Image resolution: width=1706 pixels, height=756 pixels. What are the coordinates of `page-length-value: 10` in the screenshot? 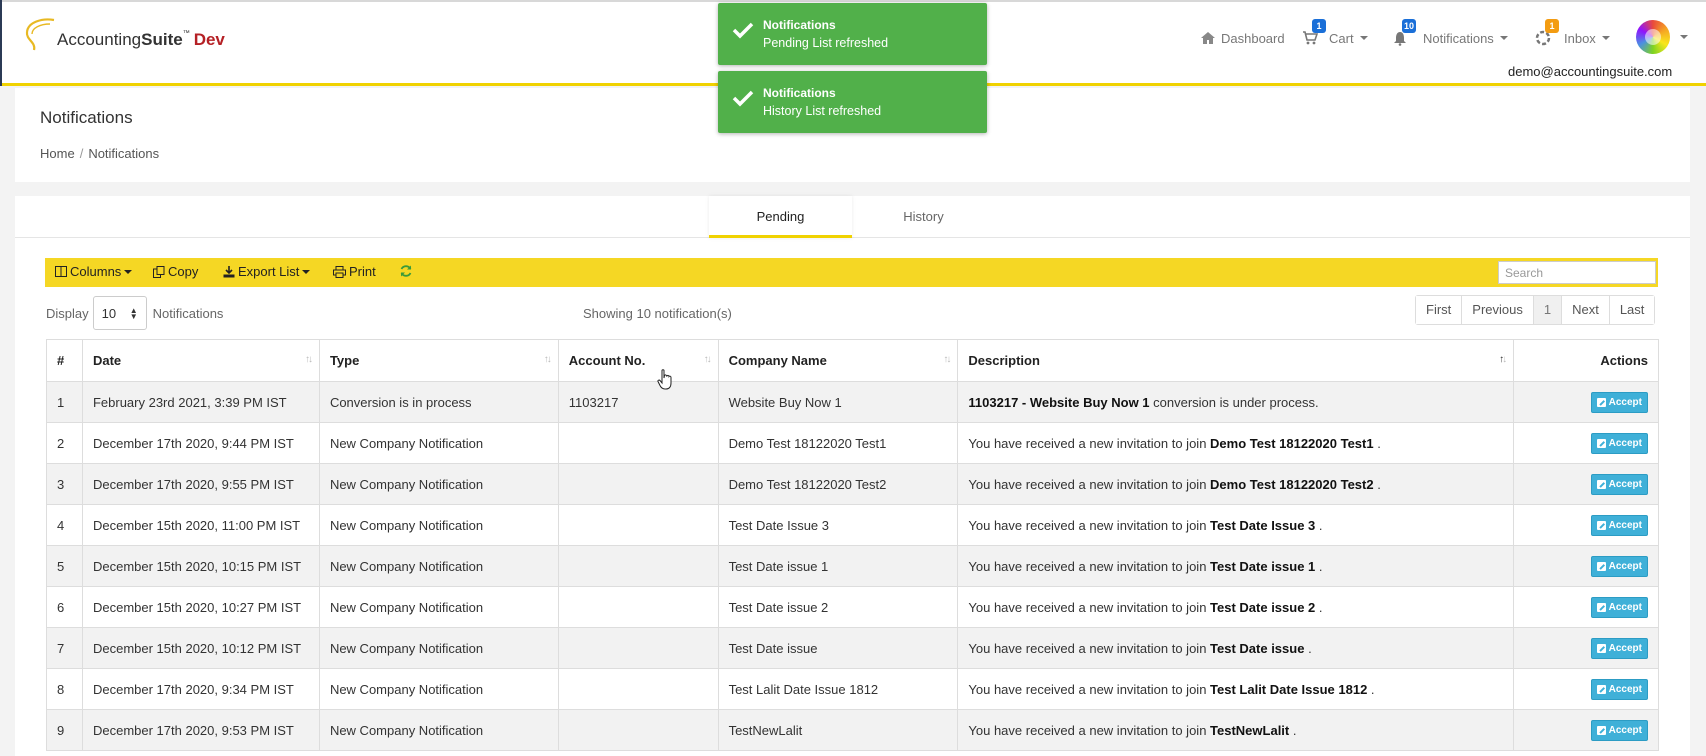 It's located at (109, 313).